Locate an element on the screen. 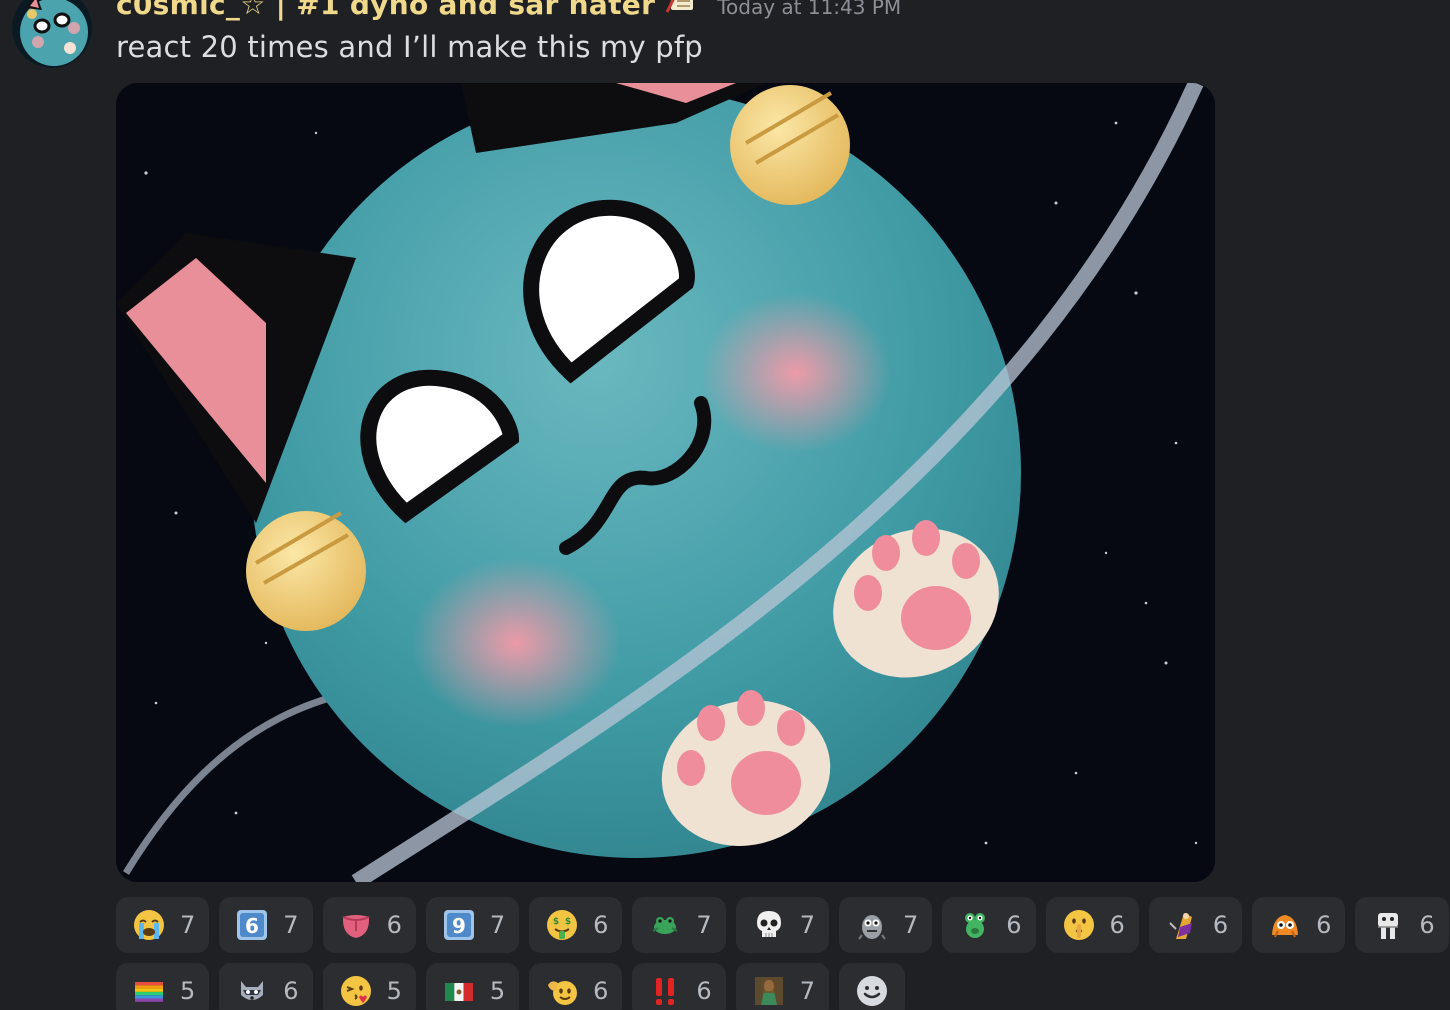 The image size is (1450, 1010). reaction-orange-creature: 6 is located at coordinates (1299, 925).